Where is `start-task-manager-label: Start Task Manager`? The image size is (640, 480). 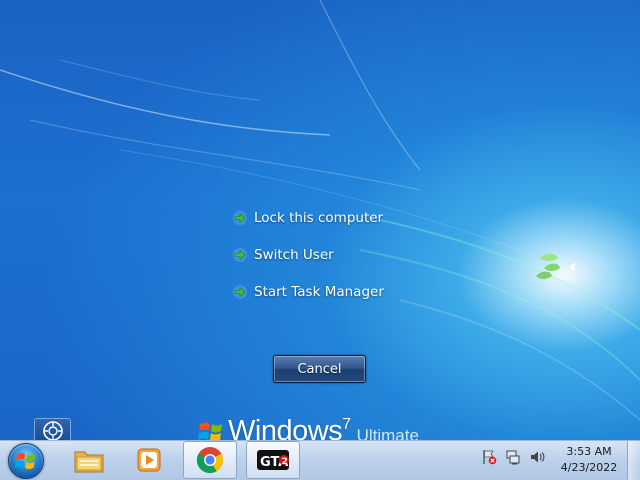
start-task-manager-label: Start Task Manager is located at coordinates (319, 292).